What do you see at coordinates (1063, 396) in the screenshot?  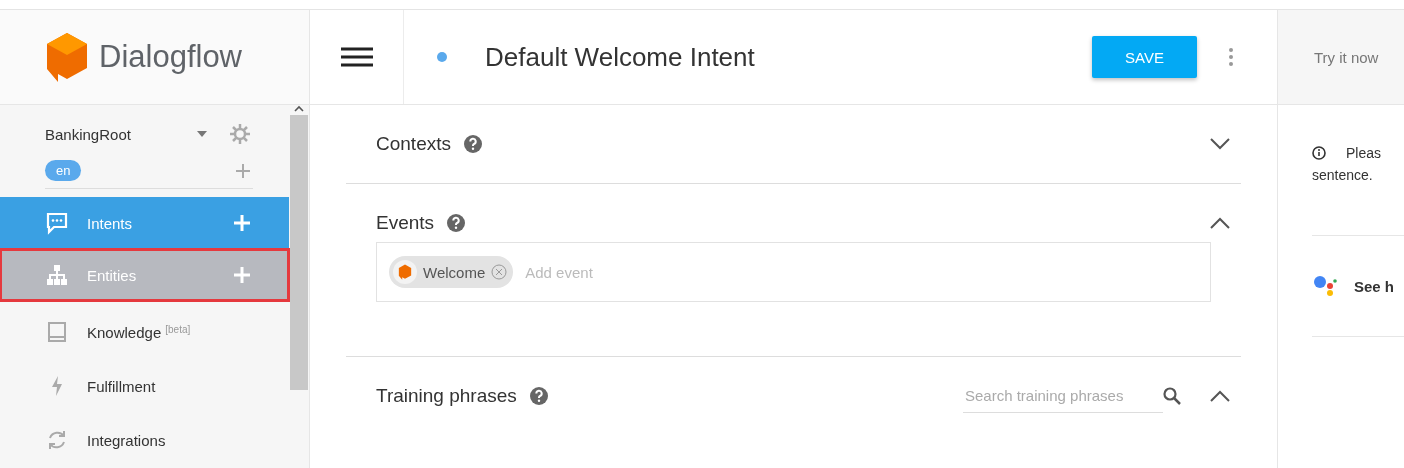 I see `search-field: Search training phrases` at bounding box center [1063, 396].